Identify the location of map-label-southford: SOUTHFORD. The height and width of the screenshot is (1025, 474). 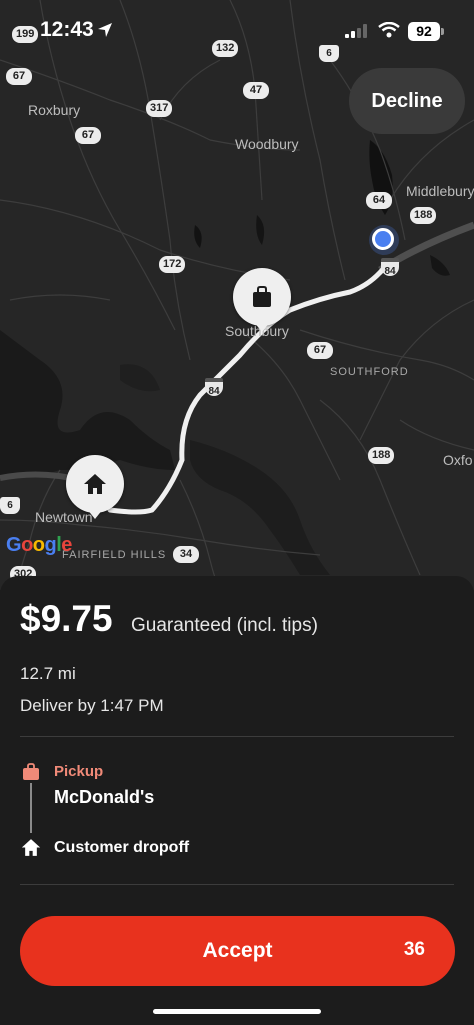
(369, 372).